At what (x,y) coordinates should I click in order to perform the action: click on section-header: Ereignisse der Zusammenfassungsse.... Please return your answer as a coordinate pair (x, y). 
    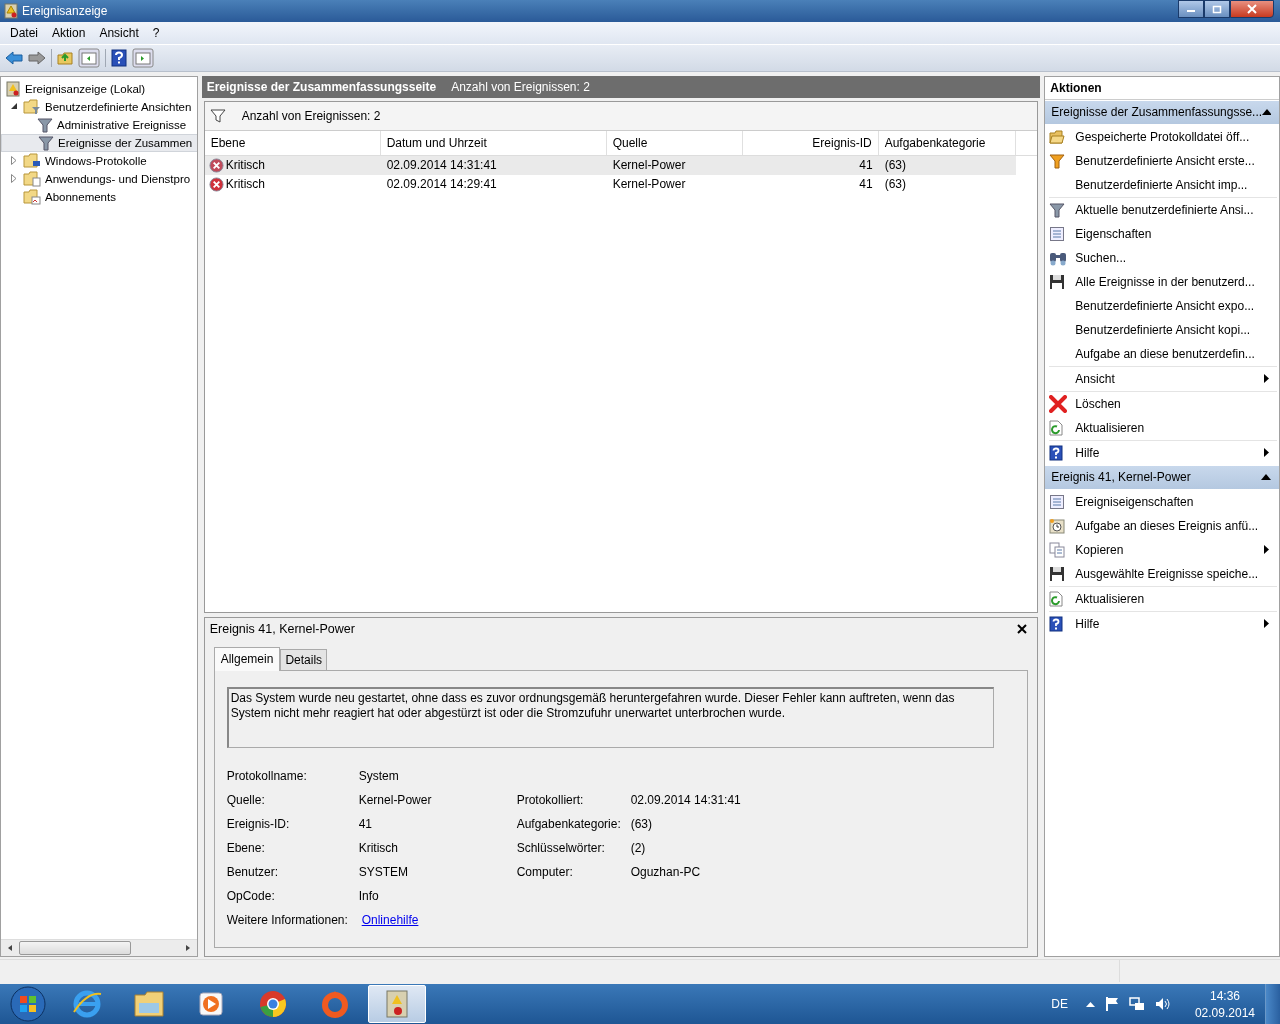
    Looking at the image, I should click on (1162, 112).